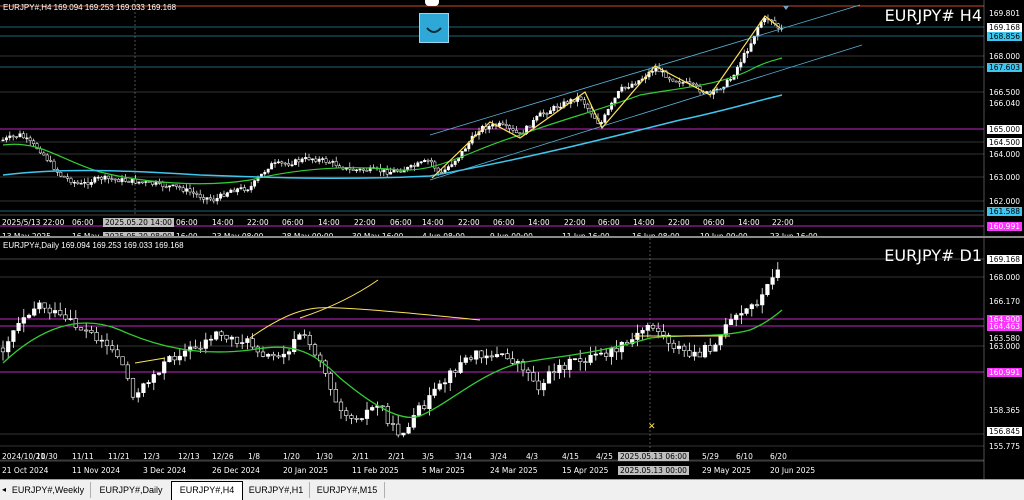 The height and width of the screenshot is (500, 1024). Describe the element at coordinates (48, 490) in the screenshot. I see `tab-eurjpy-weekly: EURJPY#,Weekly` at that location.